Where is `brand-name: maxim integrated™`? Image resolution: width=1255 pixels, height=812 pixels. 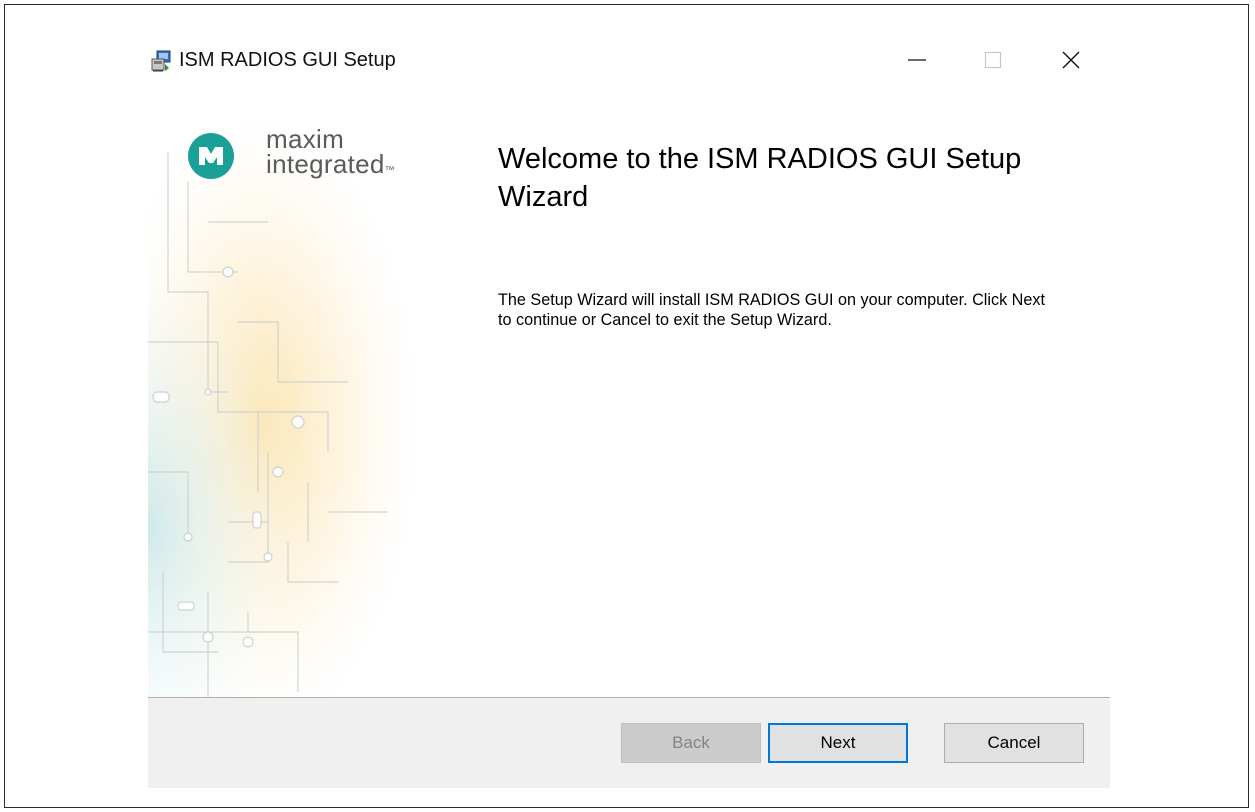
brand-name: maxim integrated™ is located at coordinates (330, 154).